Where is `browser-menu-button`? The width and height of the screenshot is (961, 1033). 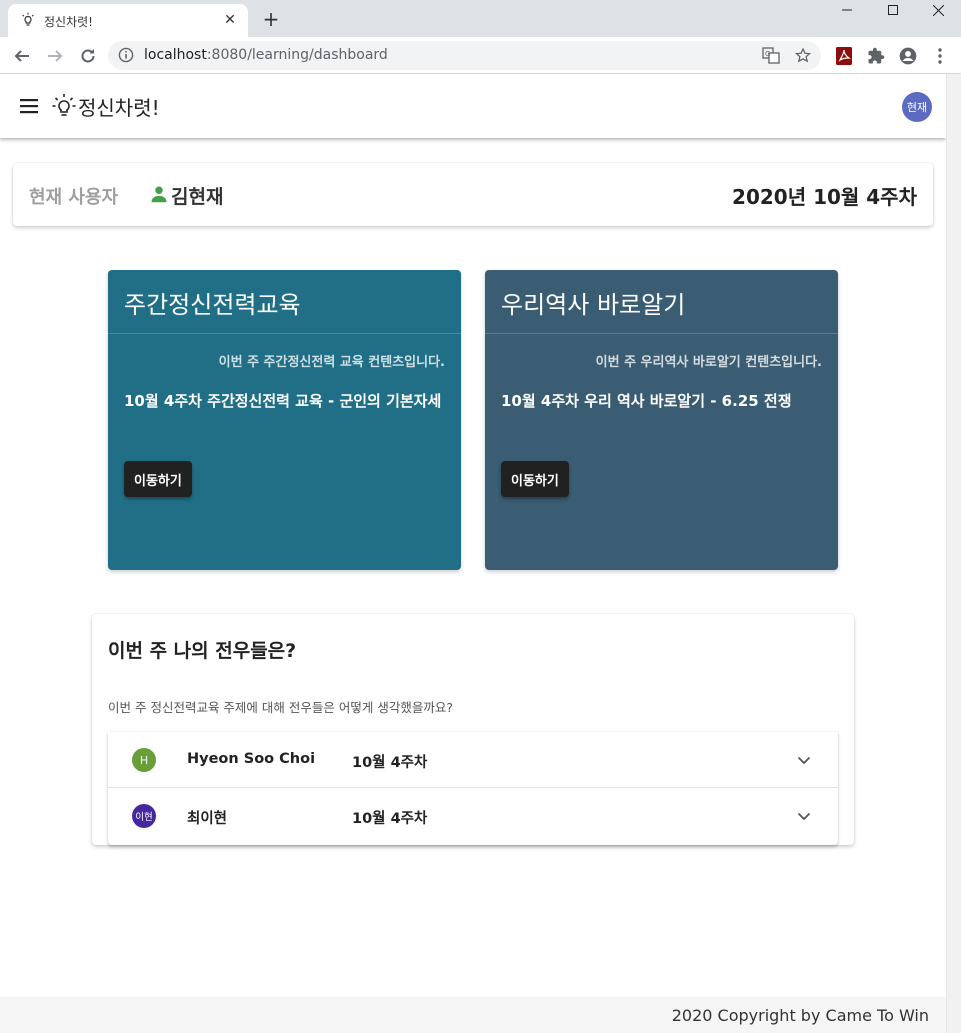 browser-menu-button is located at coordinates (940, 56).